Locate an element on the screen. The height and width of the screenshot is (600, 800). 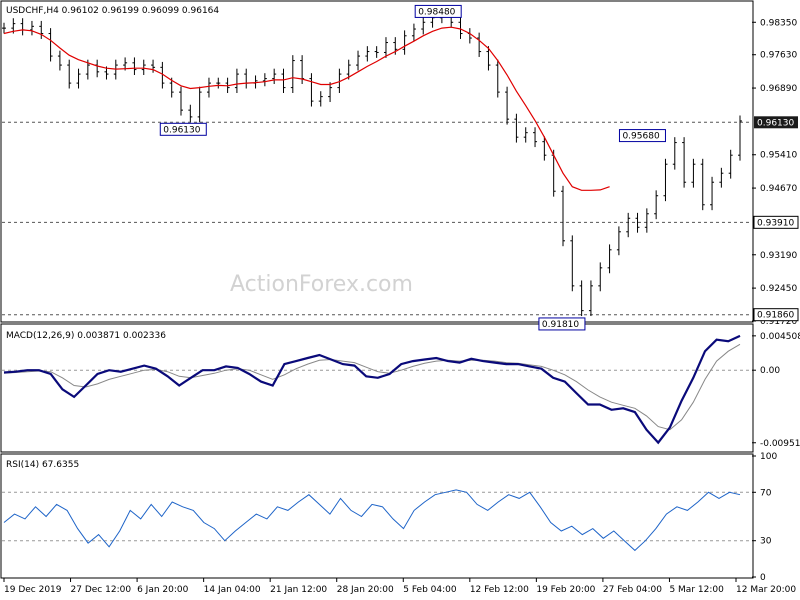
rsi-header: RSI(14) 67.6355 is located at coordinates (42, 465).